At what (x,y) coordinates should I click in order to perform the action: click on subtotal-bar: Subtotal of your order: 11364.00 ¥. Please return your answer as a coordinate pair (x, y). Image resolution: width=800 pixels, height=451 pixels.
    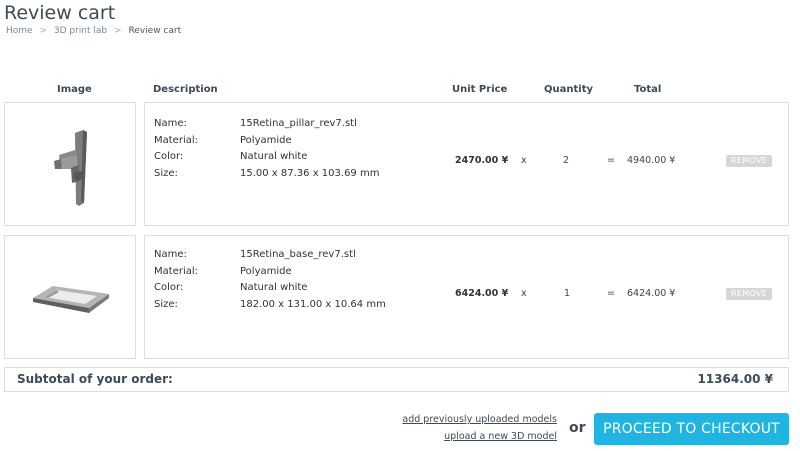
    Looking at the image, I should click on (396, 379).